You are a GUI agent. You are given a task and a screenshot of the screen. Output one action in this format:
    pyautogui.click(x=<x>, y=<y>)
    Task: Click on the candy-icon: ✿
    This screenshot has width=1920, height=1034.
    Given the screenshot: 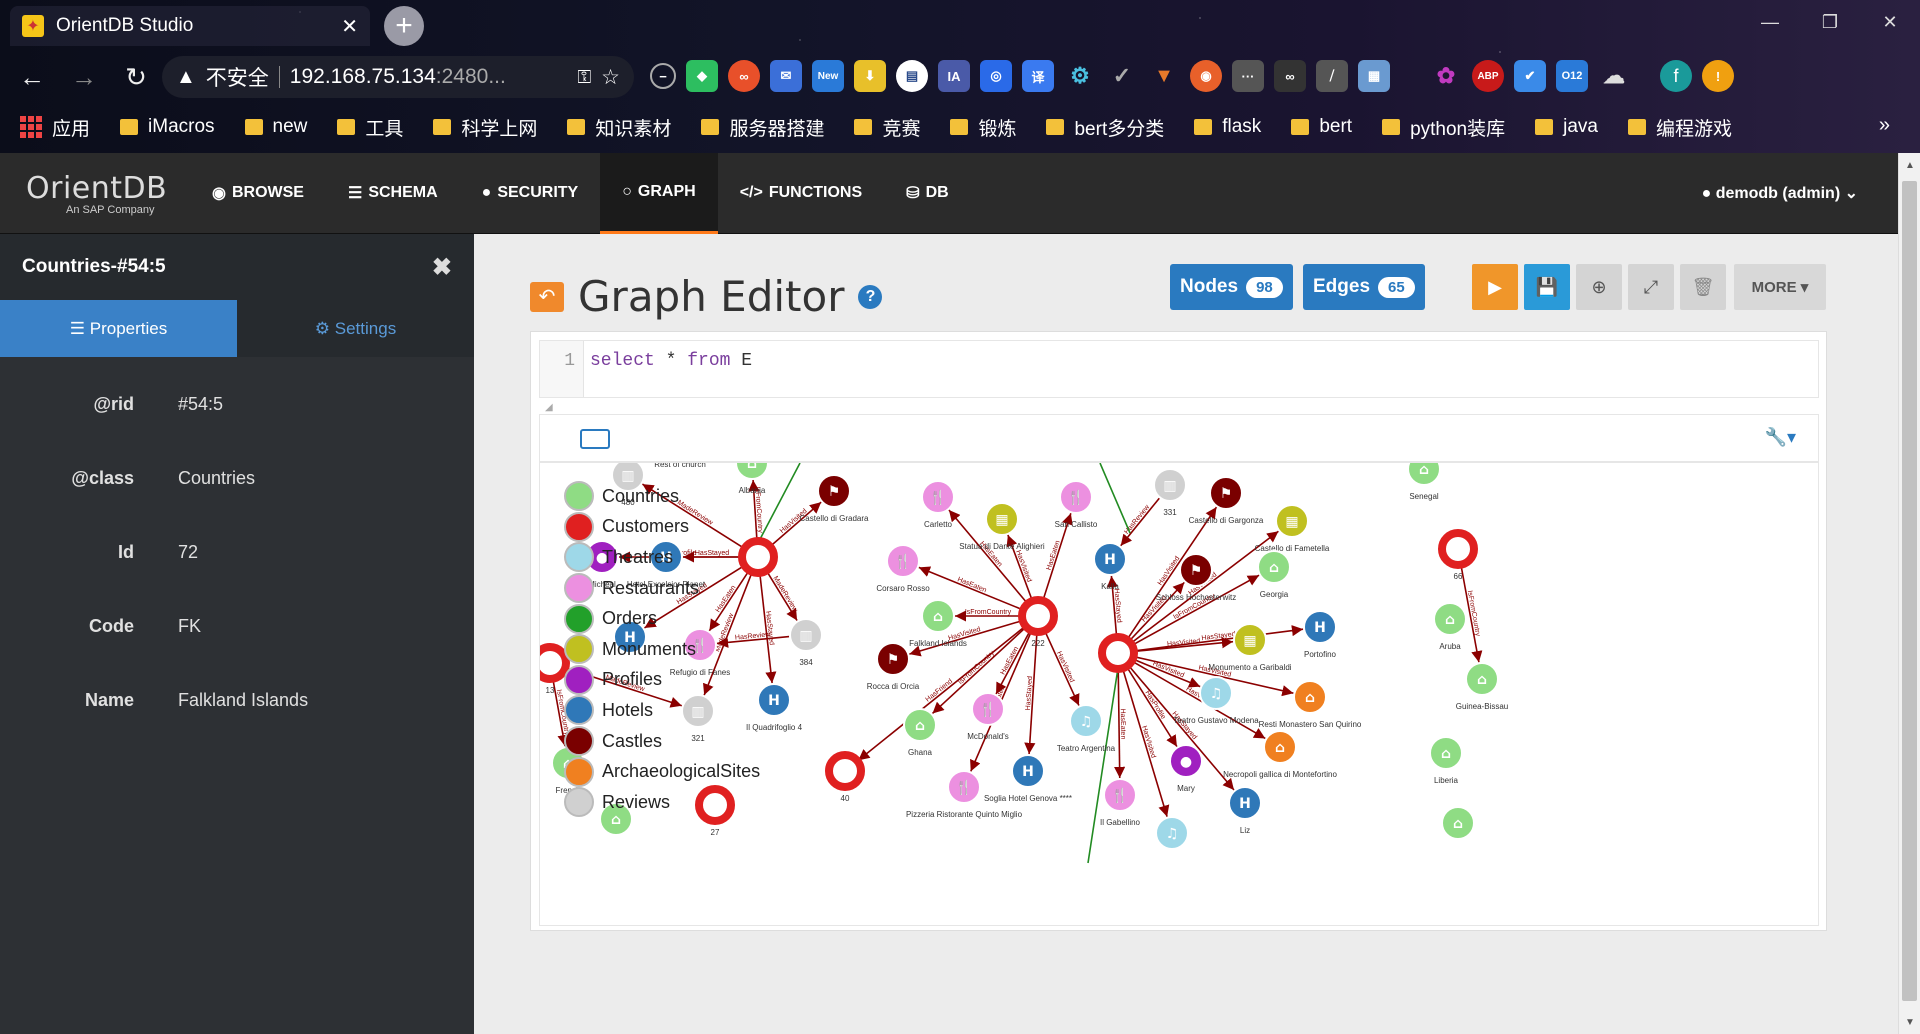 What is the action you would take?
    pyautogui.click(x=1446, y=76)
    